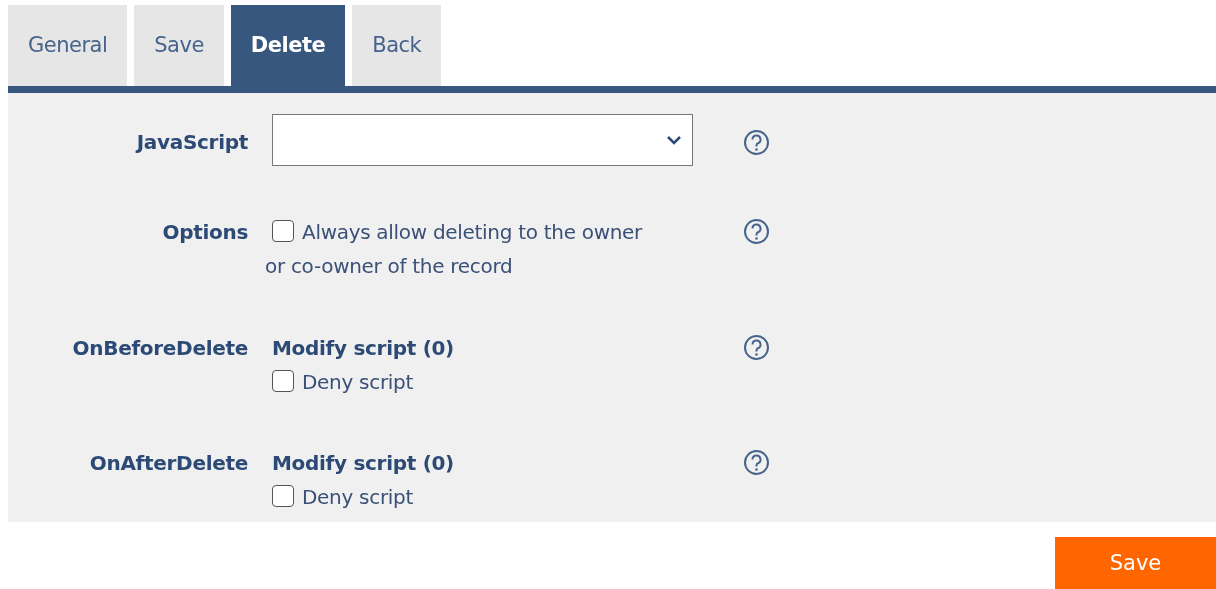 The width and height of the screenshot is (1216, 589). I want to click on save-button: Save, so click(1135, 563).